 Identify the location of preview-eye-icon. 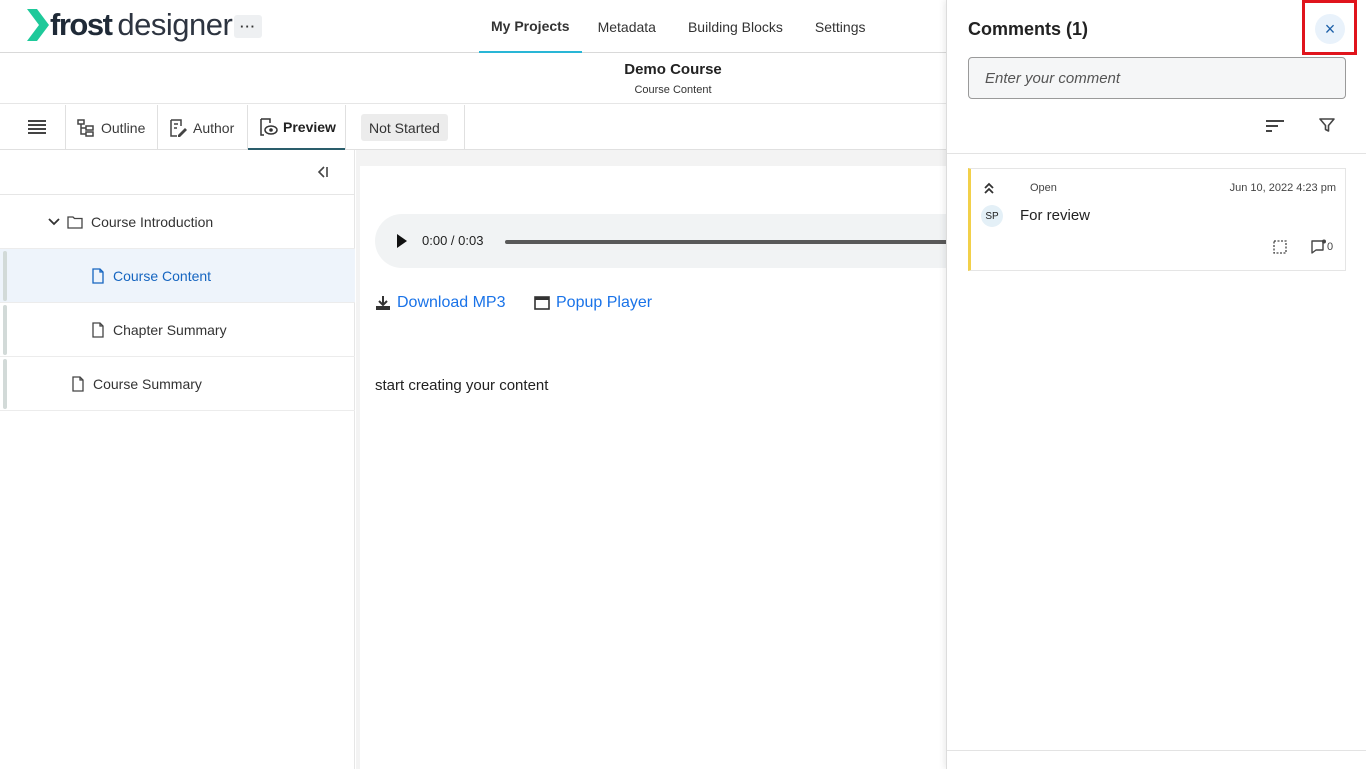
(269, 126).